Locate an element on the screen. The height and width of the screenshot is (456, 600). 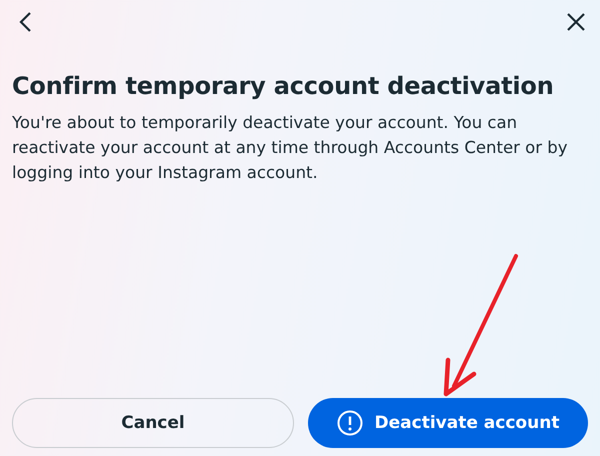
deactivate-button: Deactivate account is located at coordinates (448, 423).